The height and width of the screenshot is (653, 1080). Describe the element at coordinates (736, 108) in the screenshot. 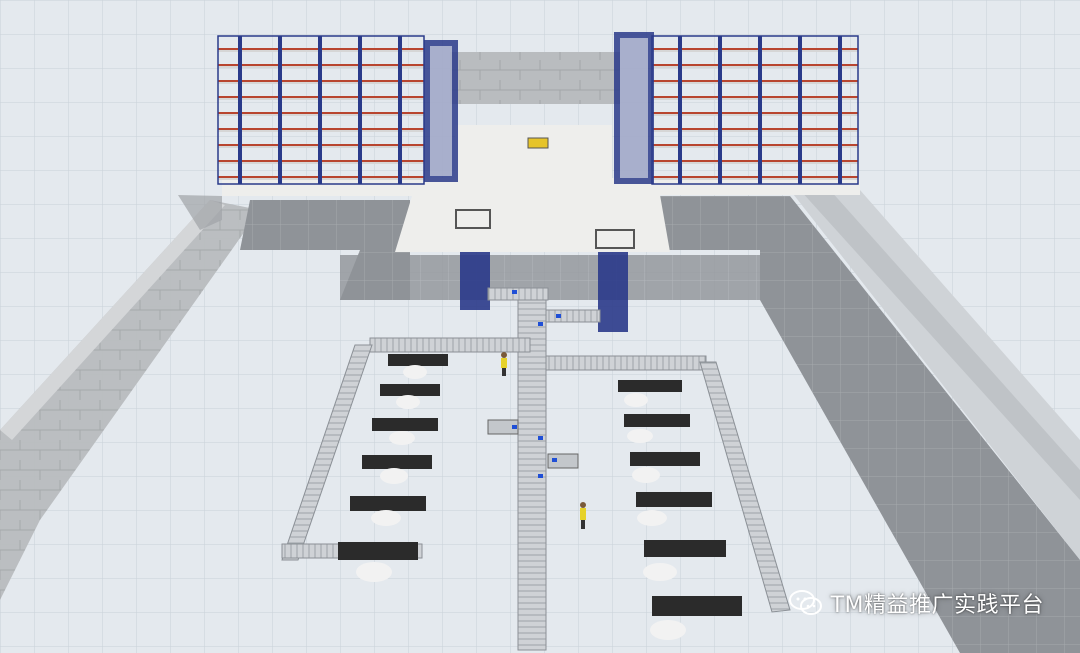

I see `storage-rack-right` at that location.